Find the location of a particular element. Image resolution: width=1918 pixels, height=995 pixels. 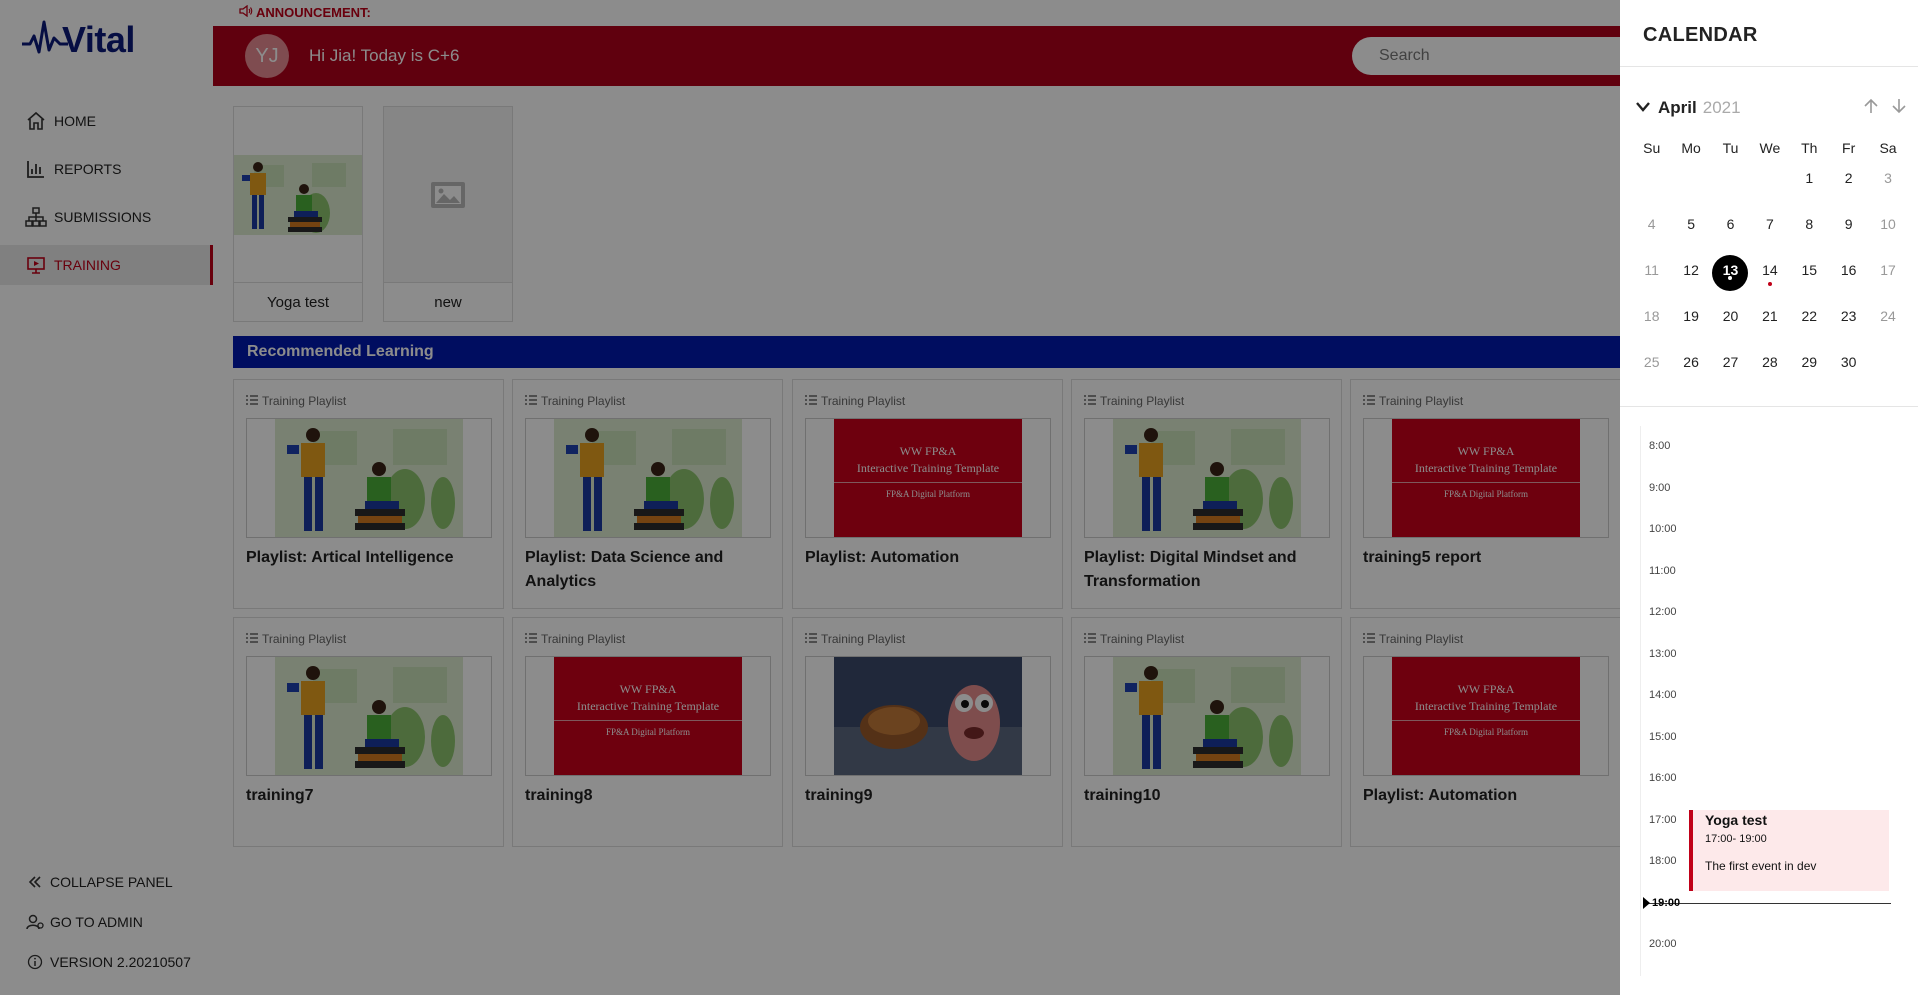

calendar-day: 16 is located at coordinates (1848, 283).